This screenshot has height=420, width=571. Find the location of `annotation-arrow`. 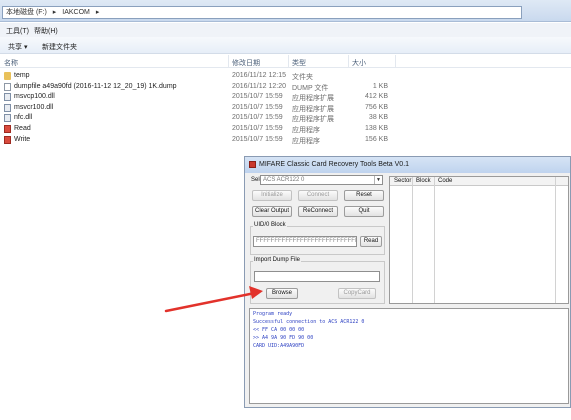

annotation-arrow is located at coordinates (213, 299).